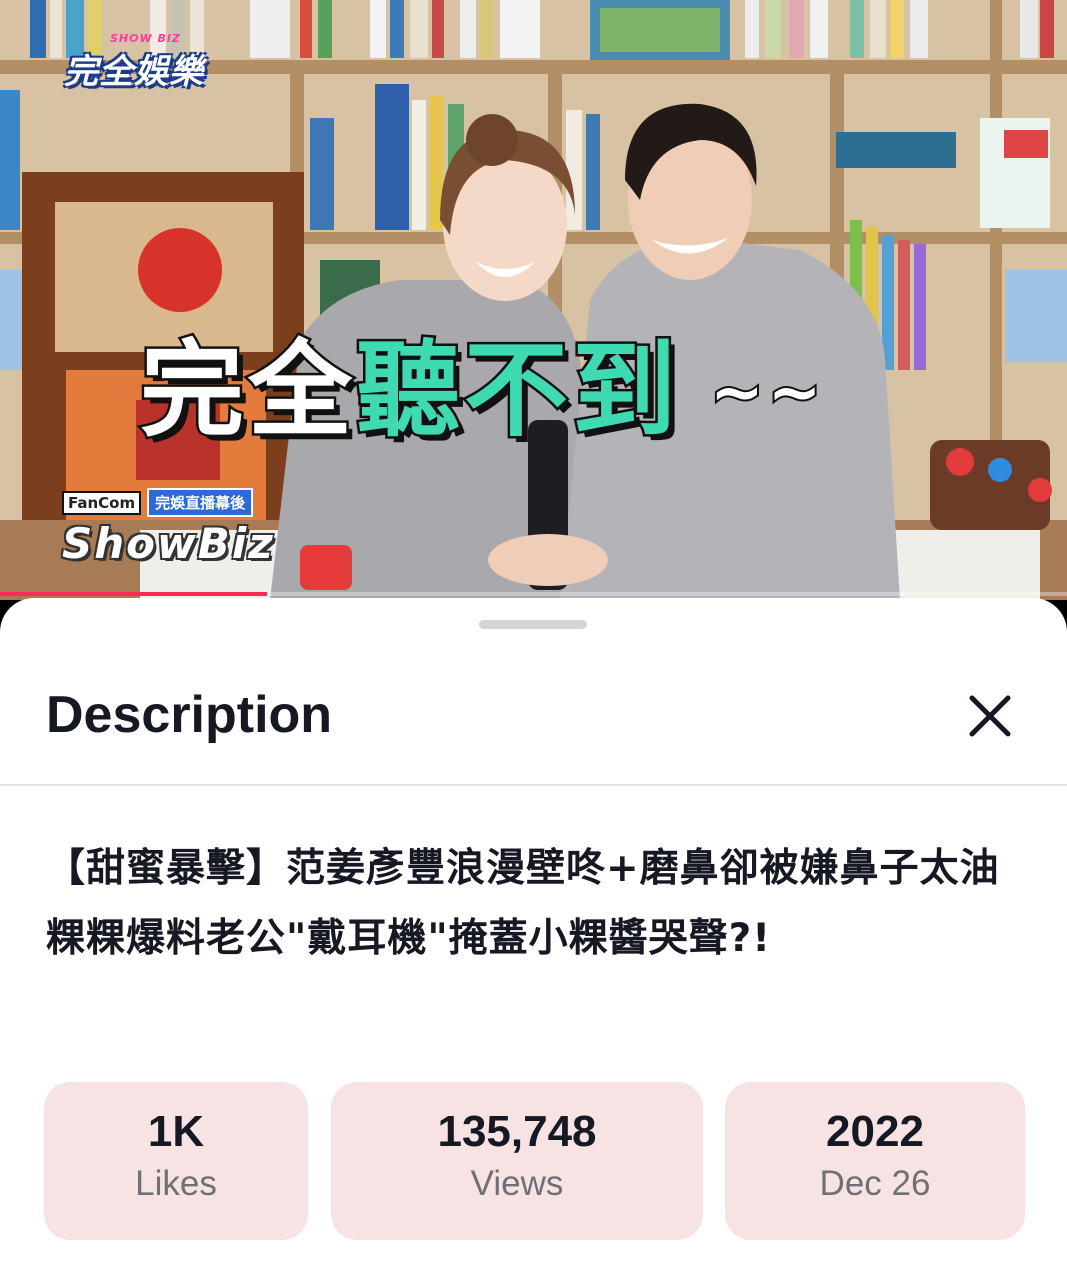 This screenshot has width=1067, height=1280. What do you see at coordinates (409, 390) in the screenshot?
I see `caption-char: 聽` at bounding box center [409, 390].